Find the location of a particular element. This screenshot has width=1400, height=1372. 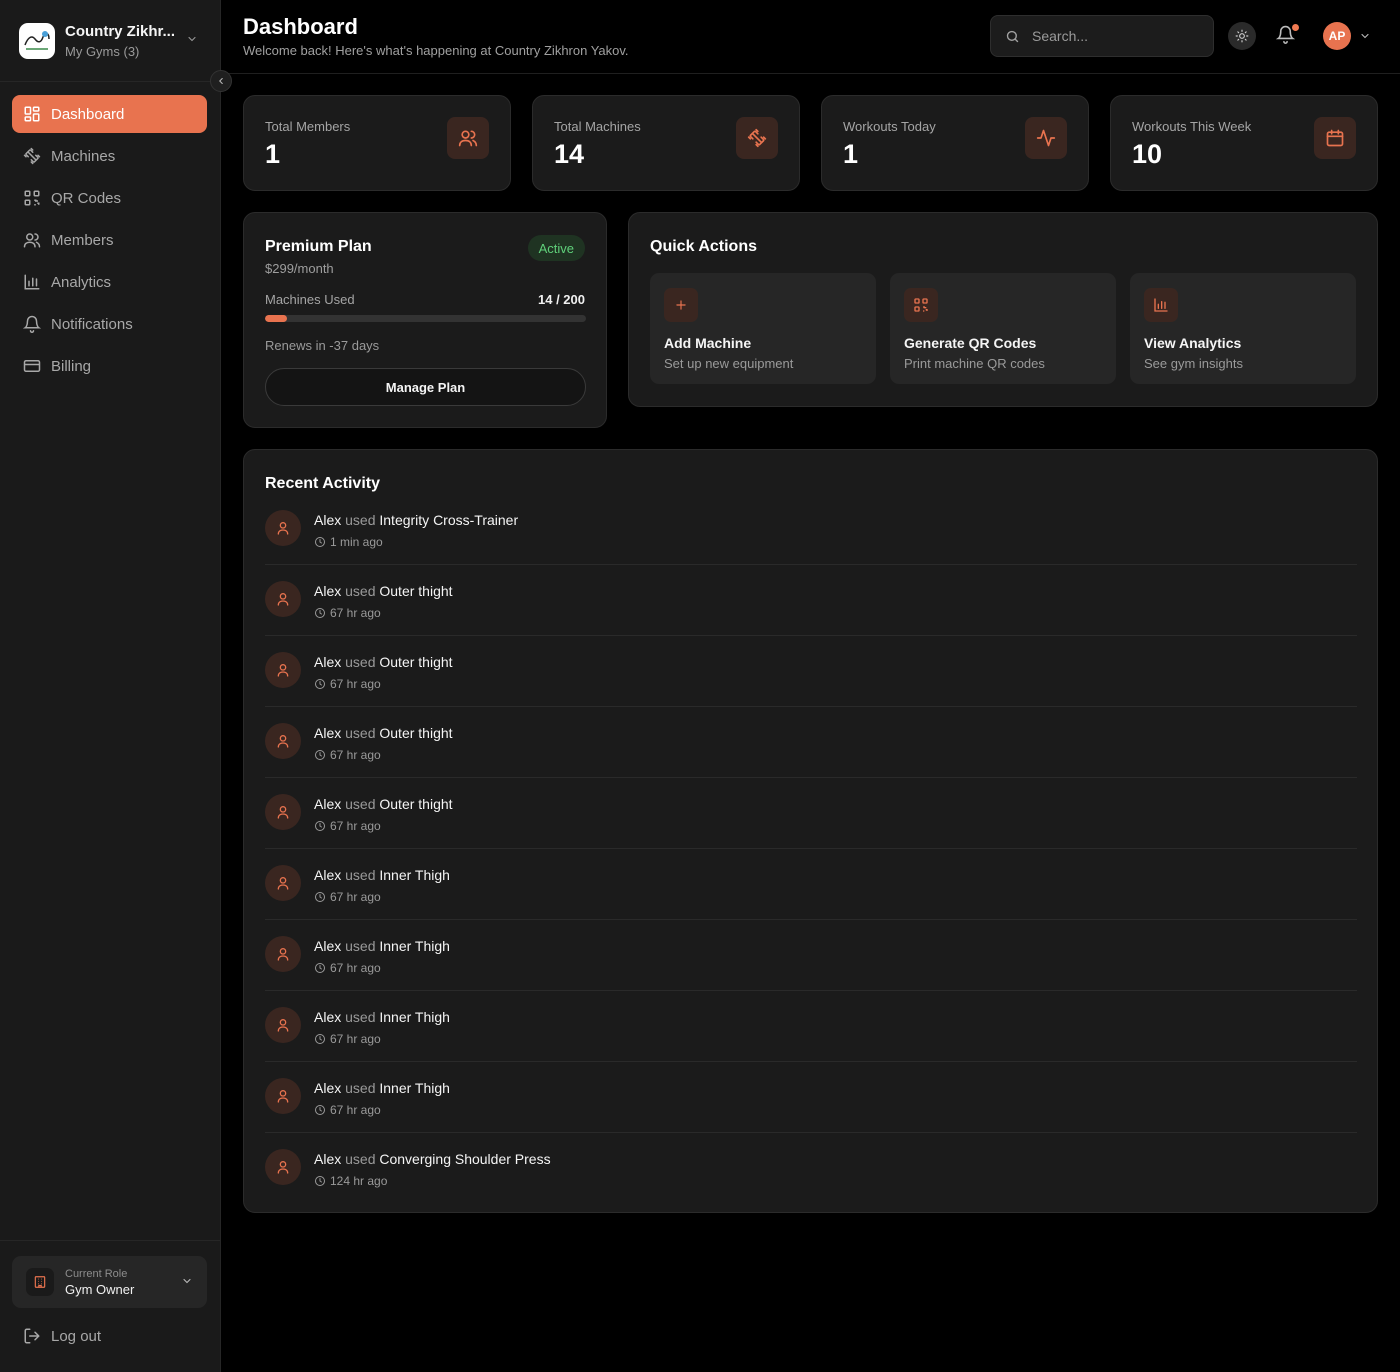

sidebar-item-notifications: Notifications is located at coordinates (109, 324).